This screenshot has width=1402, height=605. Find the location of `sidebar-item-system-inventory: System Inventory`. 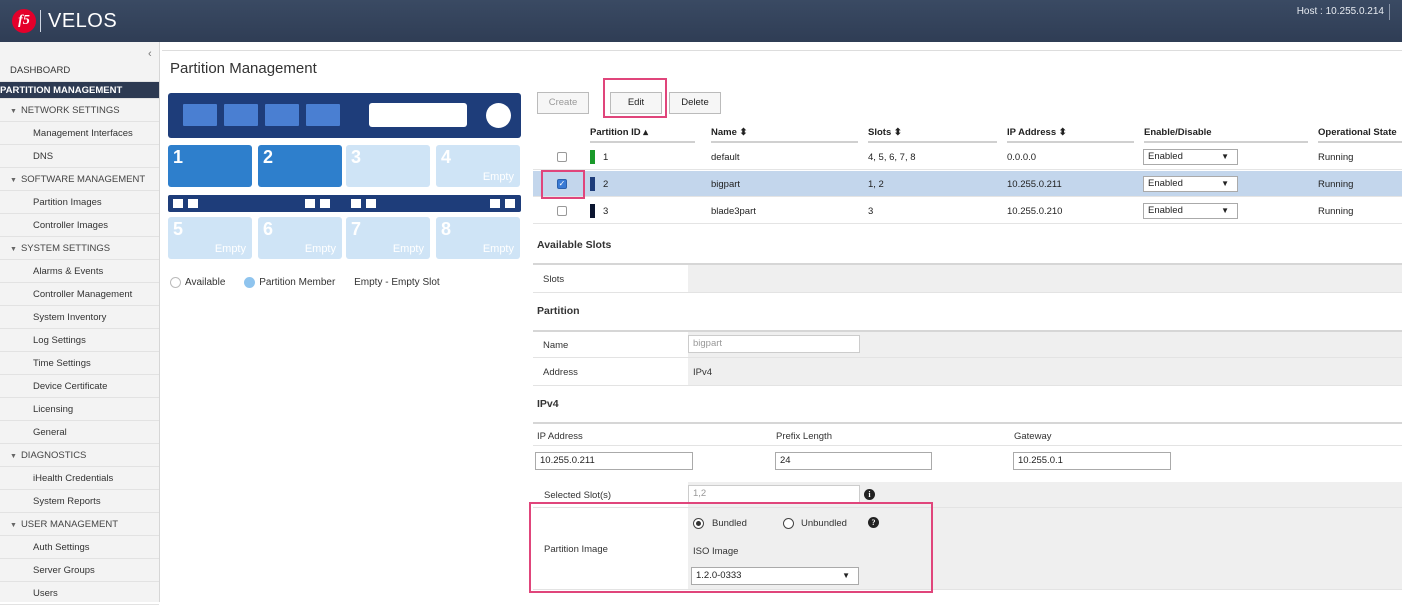

sidebar-item-system-inventory: System Inventory is located at coordinates (79, 317).